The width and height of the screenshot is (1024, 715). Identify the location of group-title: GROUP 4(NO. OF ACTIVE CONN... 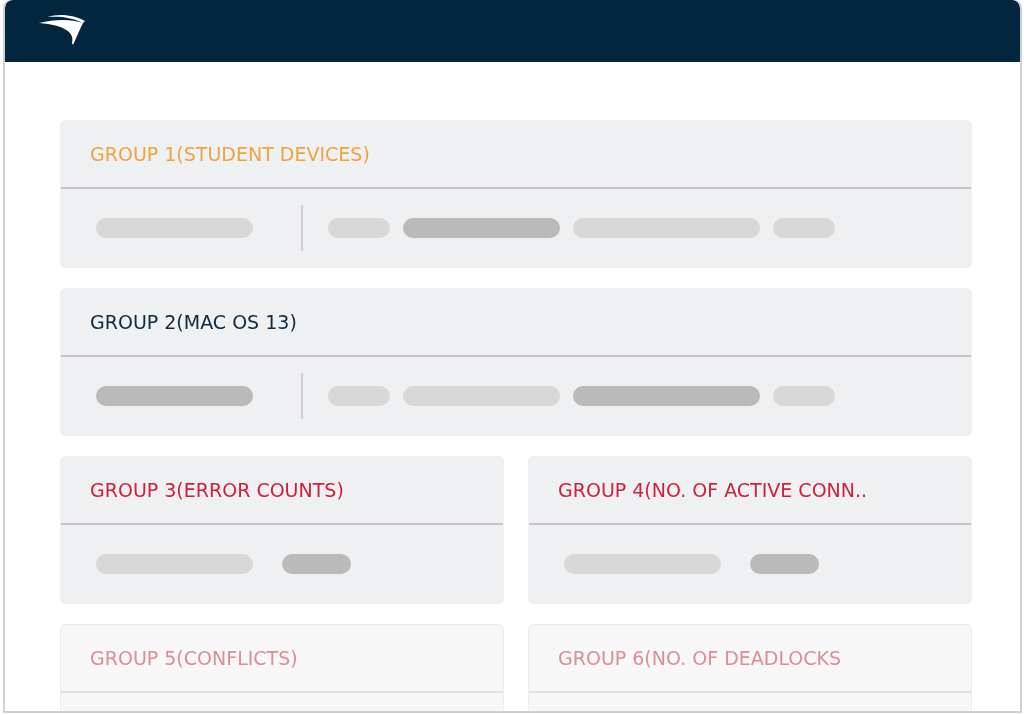
(713, 490).